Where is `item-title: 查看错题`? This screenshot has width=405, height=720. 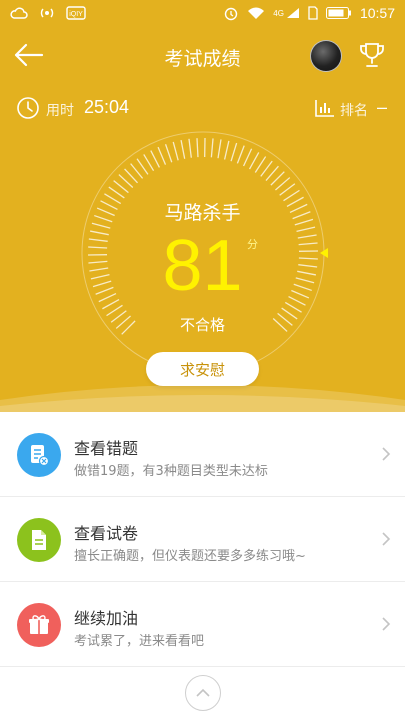
item-title: 查看错题 is located at coordinates (106, 448).